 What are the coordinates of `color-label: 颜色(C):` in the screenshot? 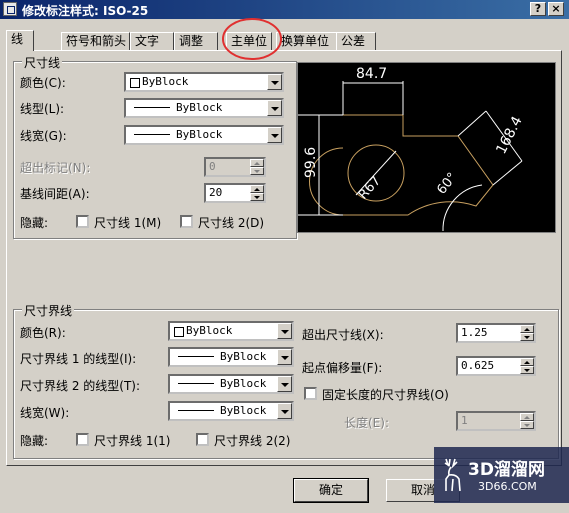 It's located at (43, 83).